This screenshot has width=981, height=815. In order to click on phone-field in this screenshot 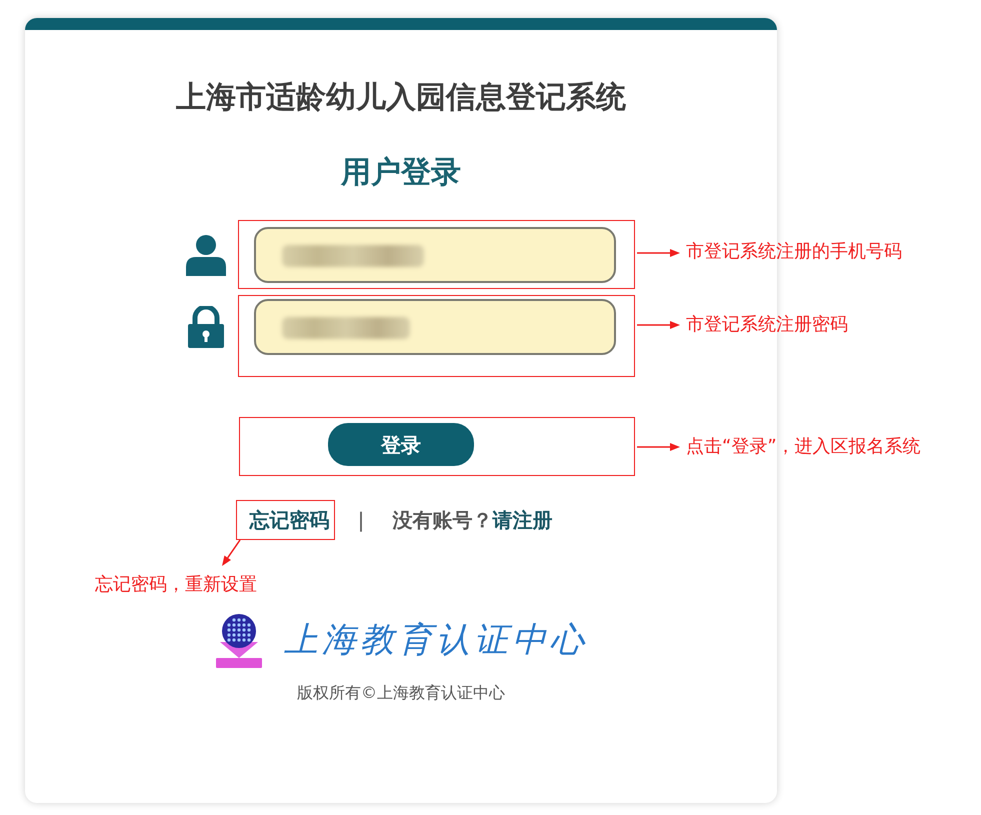, I will do `click(435, 255)`.